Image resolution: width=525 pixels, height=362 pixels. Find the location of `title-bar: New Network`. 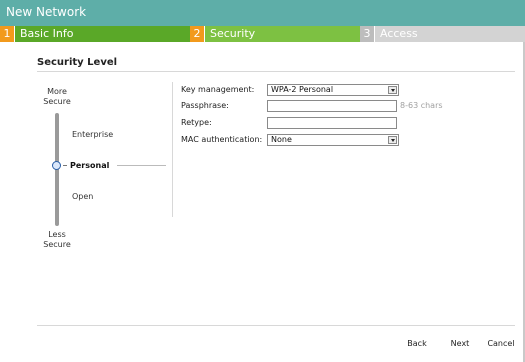

title-bar: New Network is located at coordinates (262, 13).